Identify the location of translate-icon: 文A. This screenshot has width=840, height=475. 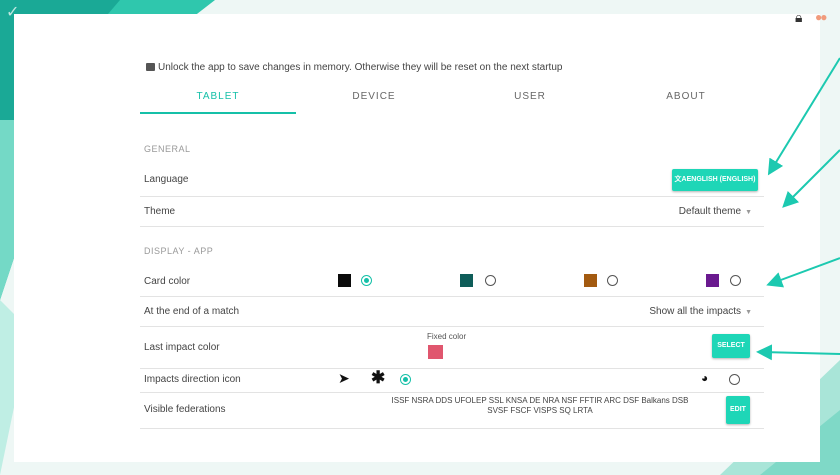
(680, 179).